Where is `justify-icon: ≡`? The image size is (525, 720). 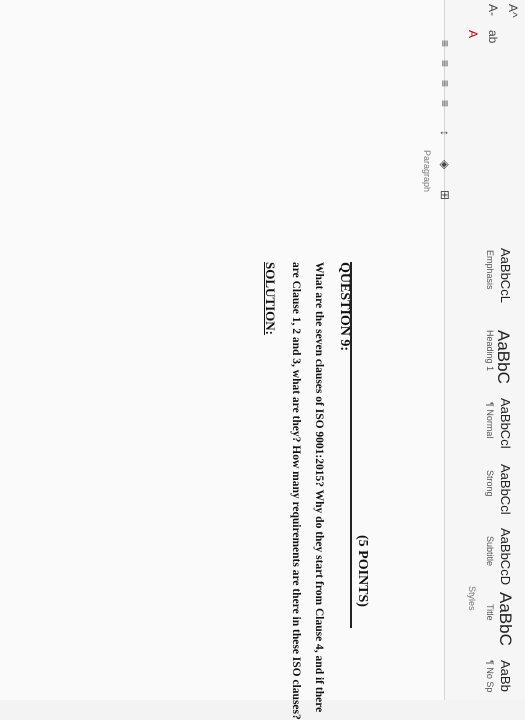 justify-icon: ≡ is located at coordinates (445, 103).